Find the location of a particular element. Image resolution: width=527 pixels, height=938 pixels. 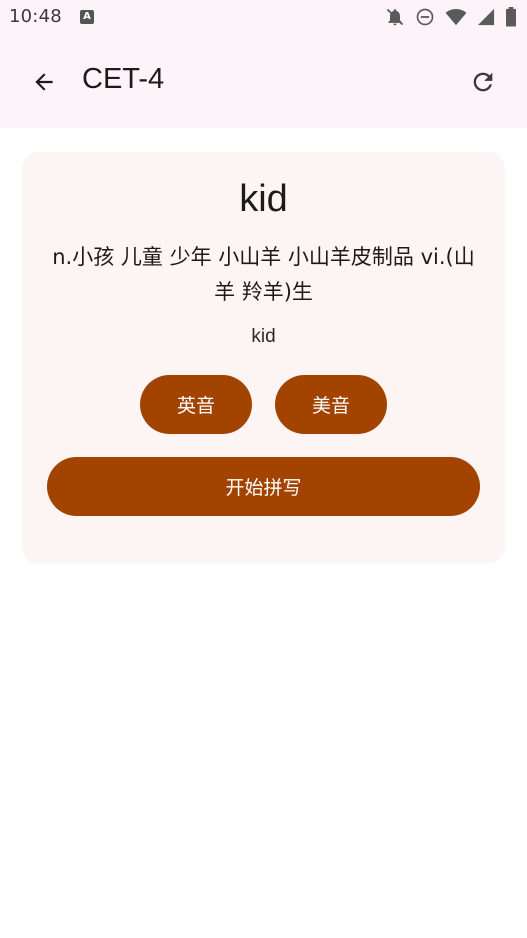

status-time: 10:48 is located at coordinates (35, 16).